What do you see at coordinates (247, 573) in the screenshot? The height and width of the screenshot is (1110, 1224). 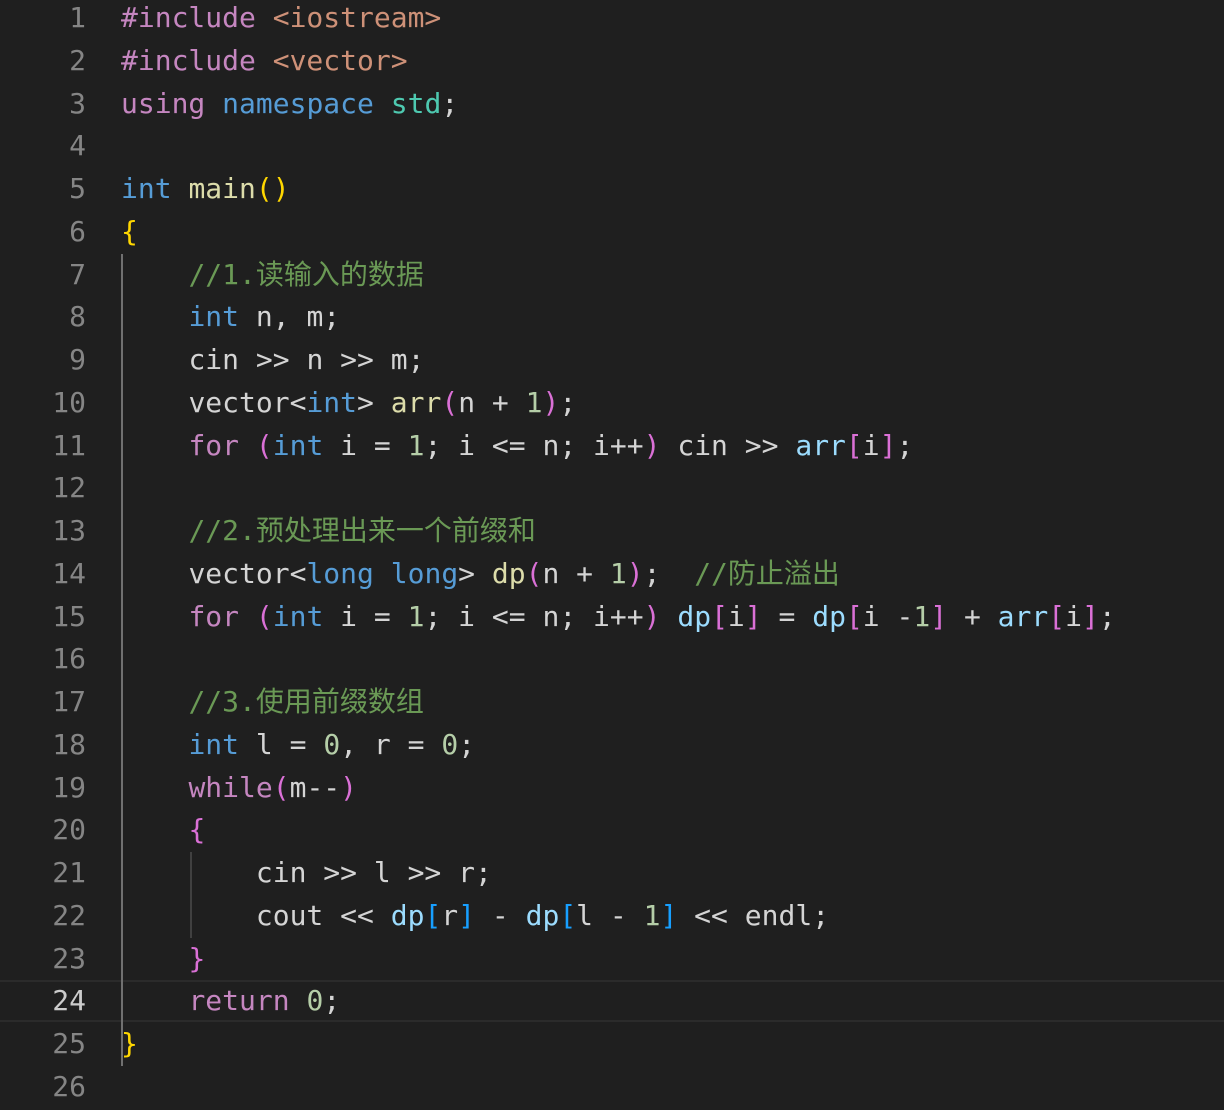 I see `code-token: vector<` at bounding box center [247, 573].